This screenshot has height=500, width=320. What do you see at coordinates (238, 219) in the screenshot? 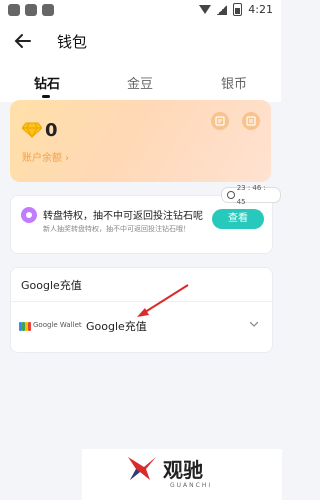
I see `view-button: 查看` at bounding box center [238, 219].